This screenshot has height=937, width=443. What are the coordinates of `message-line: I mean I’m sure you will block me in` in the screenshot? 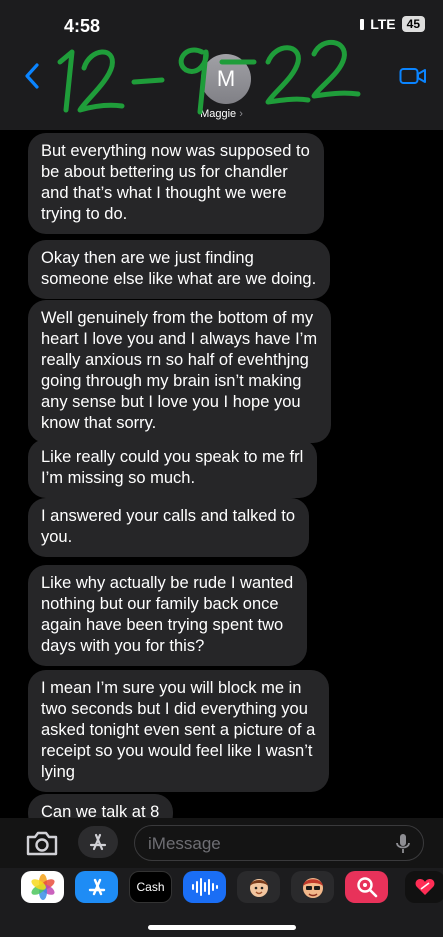 It's located at (171, 688).